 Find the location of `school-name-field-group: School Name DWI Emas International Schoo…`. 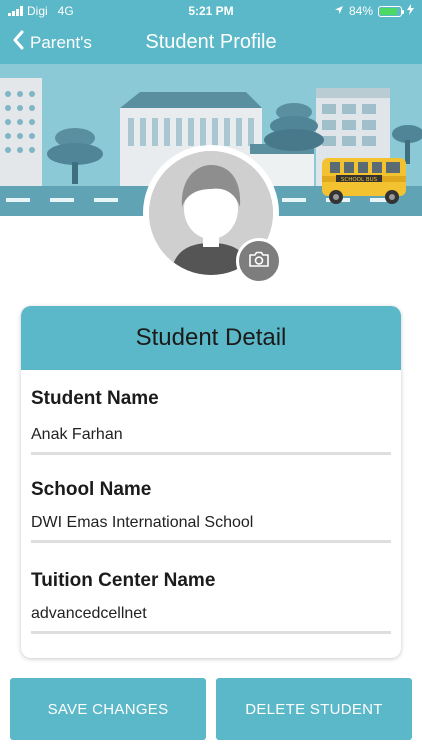

school-name-field-group: School Name DWI Emas International Schoo… is located at coordinates (211, 511).